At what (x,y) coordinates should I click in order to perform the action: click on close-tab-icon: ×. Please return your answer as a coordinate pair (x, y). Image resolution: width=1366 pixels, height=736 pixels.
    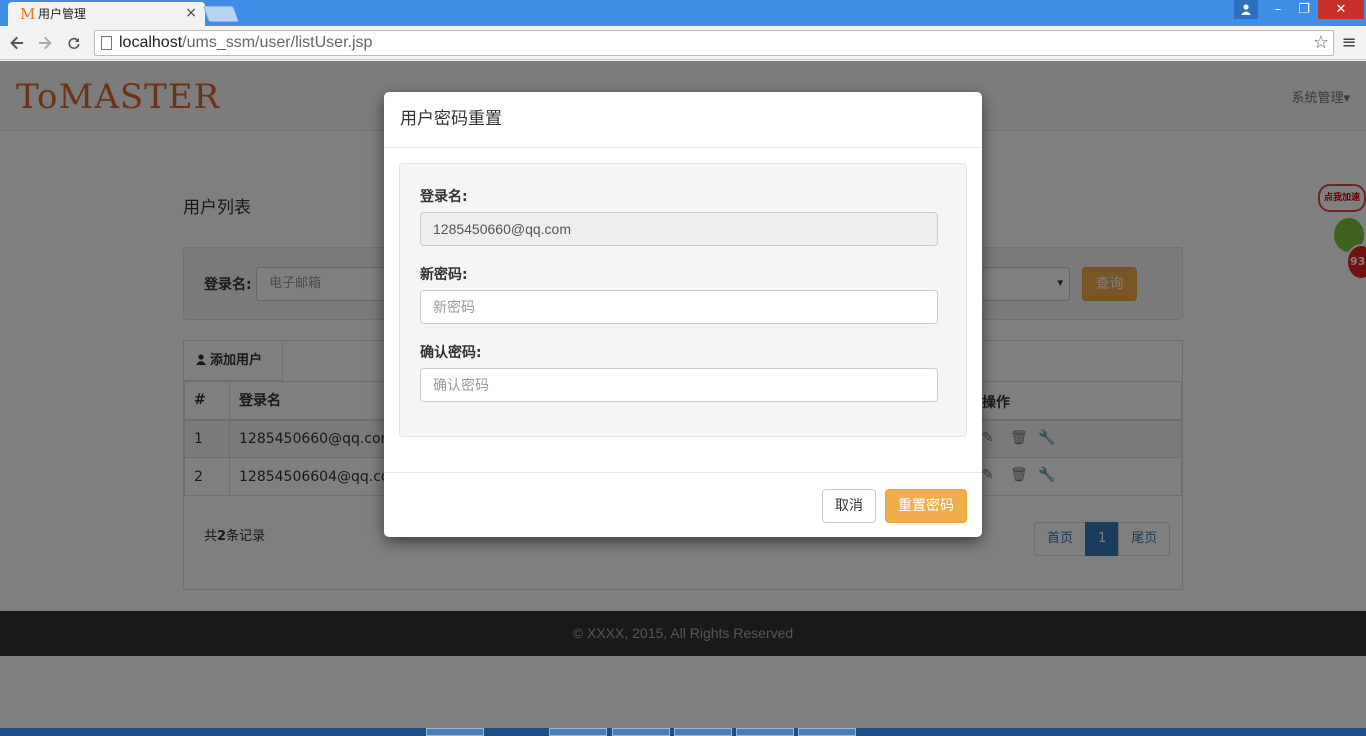
    Looking at the image, I should click on (191, 13).